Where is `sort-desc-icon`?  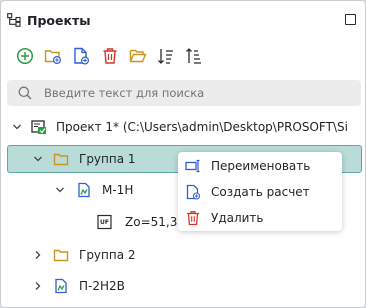
sort-desc-icon is located at coordinates (194, 56).